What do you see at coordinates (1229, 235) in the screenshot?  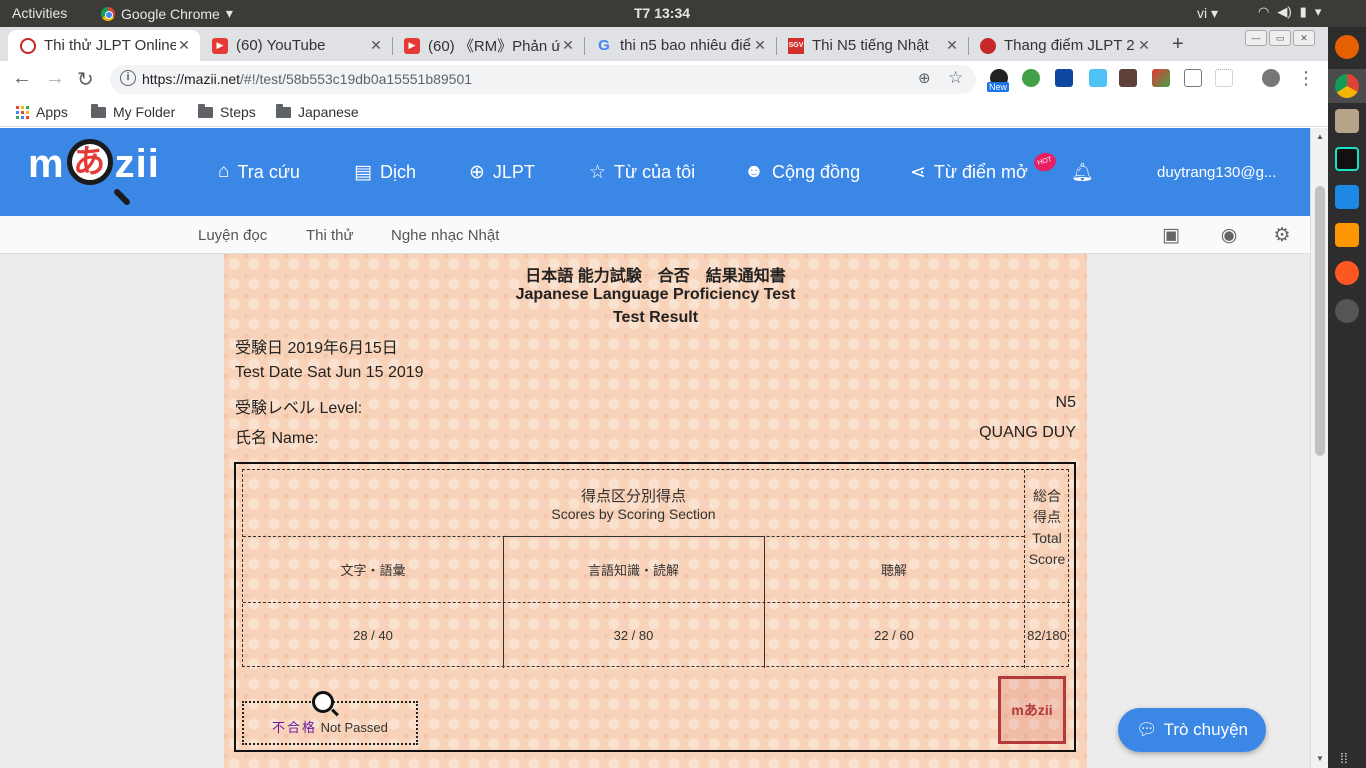 I see `chrome-store-icon: ◉` at bounding box center [1229, 235].